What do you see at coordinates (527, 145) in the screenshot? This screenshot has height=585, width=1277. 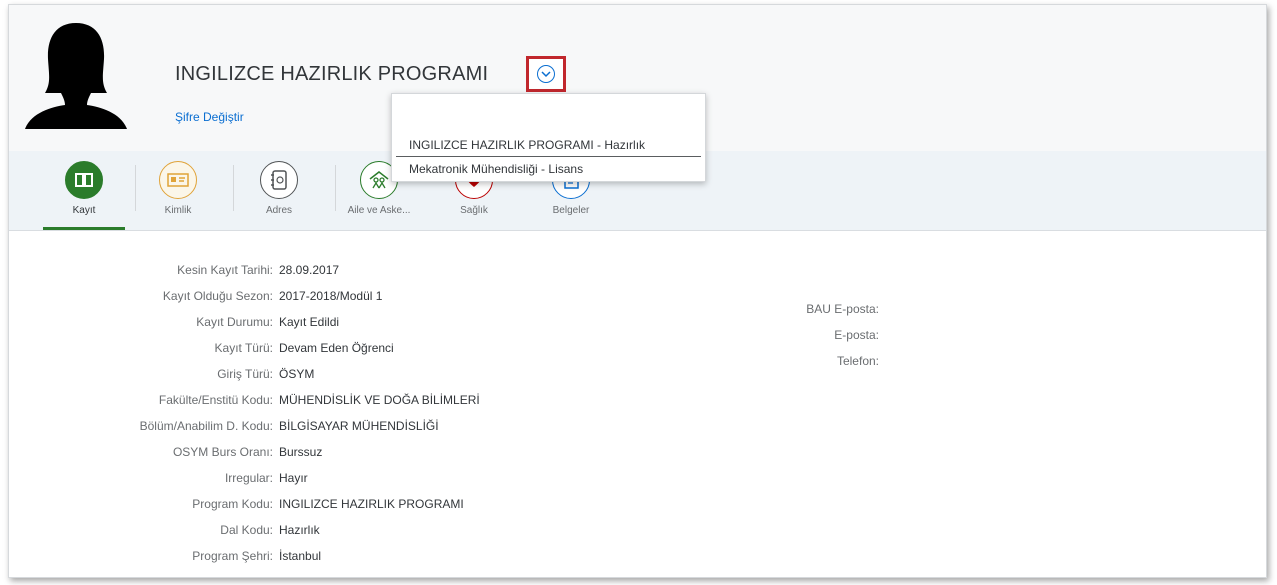 I see `dropdown-item-hazirlik: INGILIZCE HAZIRLIK PROGRAMI - Hazırlık` at bounding box center [527, 145].